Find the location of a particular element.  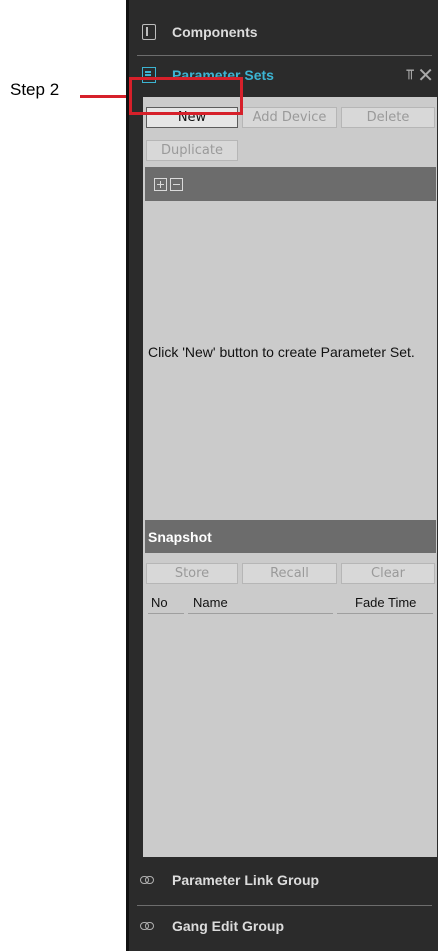

expand-all-icon is located at coordinates (160, 184).